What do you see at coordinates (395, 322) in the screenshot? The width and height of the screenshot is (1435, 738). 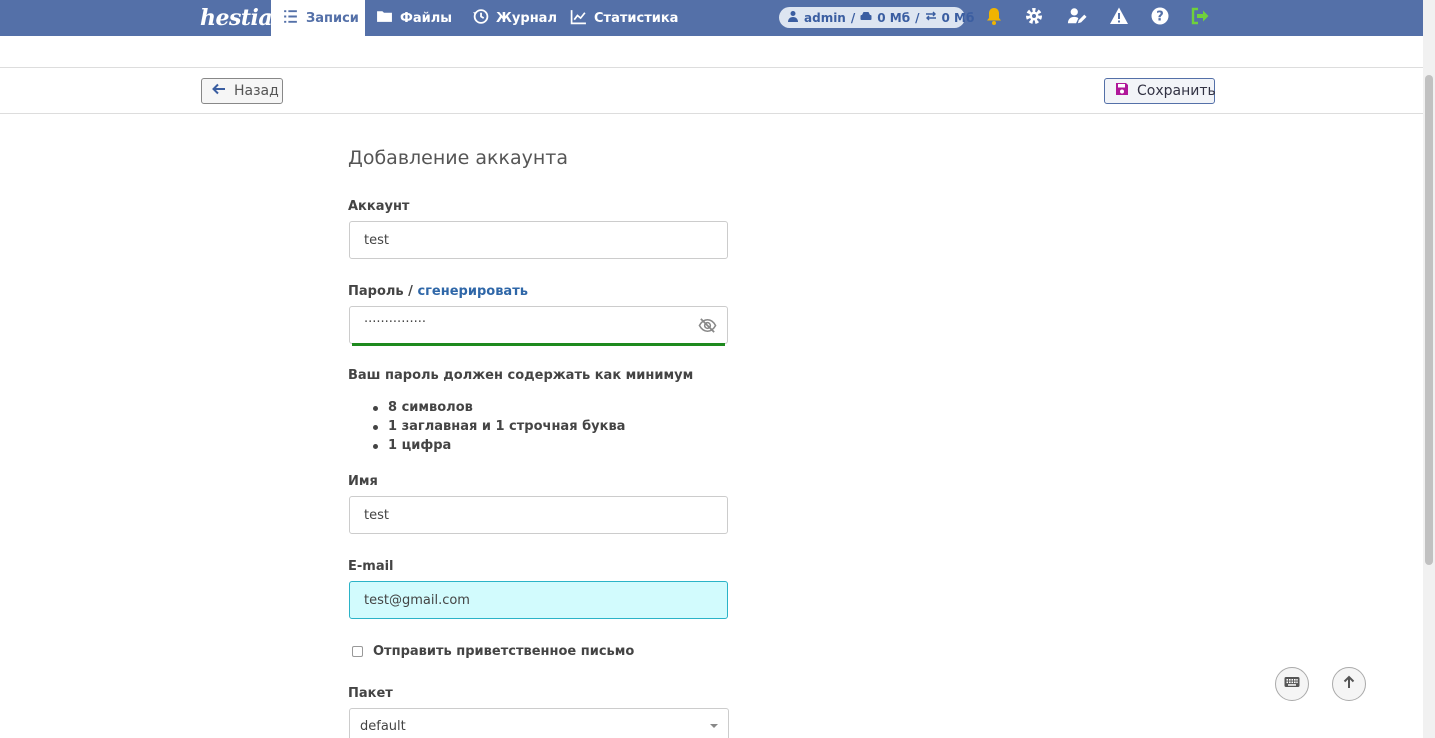 I see `password-masked-value: ···············` at bounding box center [395, 322].